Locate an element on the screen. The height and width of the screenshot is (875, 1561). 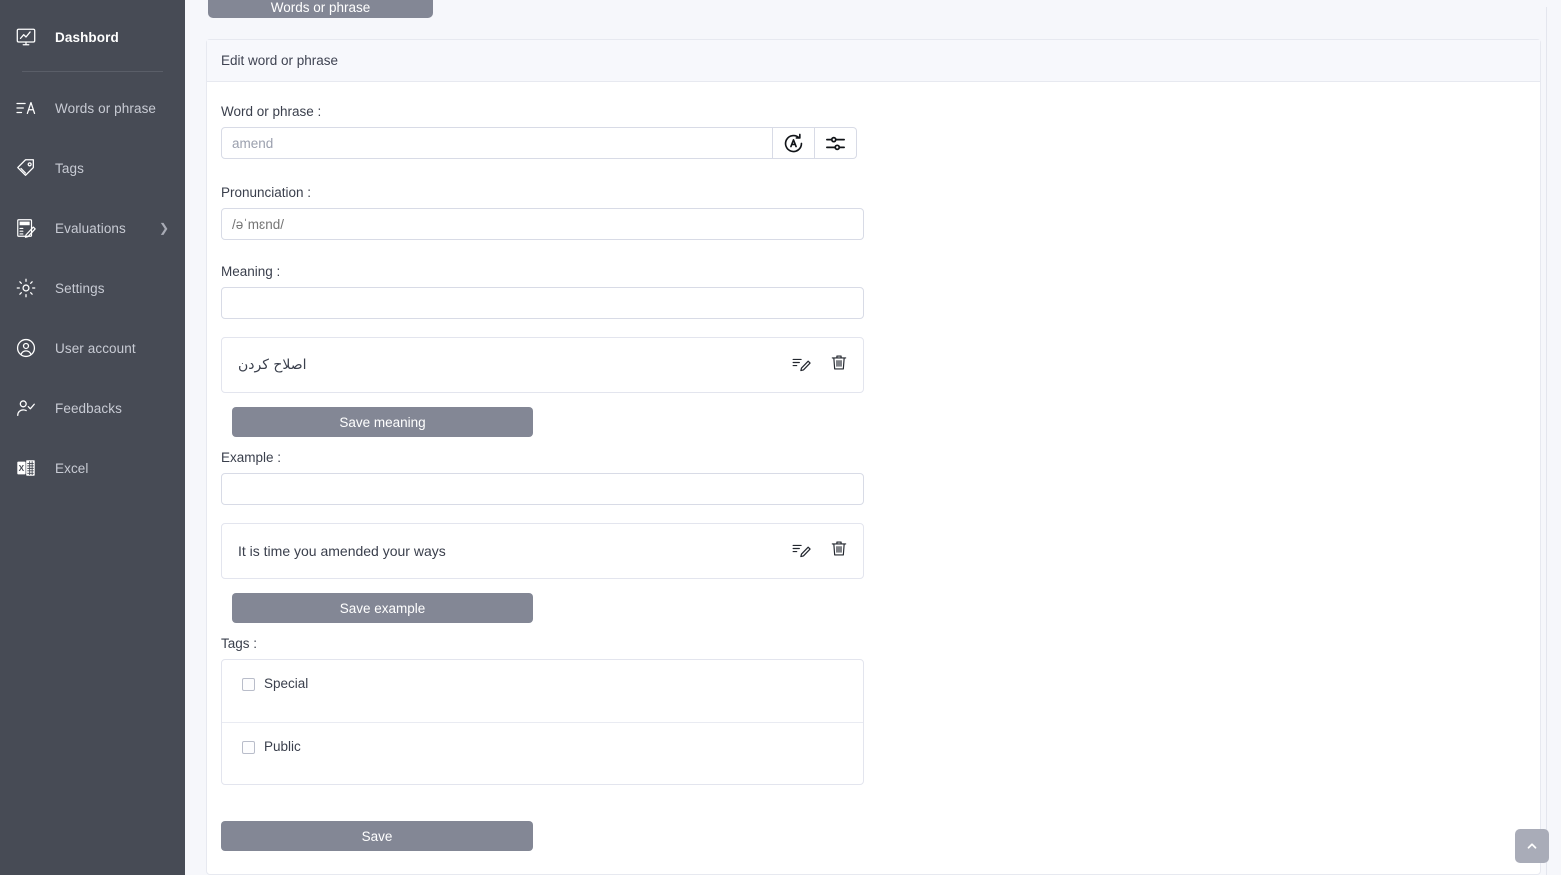
meaning-input is located at coordinates (542, 303).